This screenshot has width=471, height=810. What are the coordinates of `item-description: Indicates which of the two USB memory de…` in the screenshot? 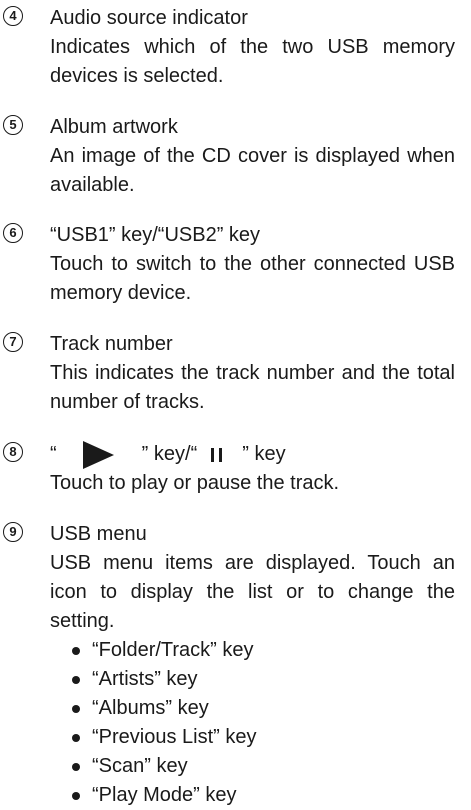 It's located at (252, 61).